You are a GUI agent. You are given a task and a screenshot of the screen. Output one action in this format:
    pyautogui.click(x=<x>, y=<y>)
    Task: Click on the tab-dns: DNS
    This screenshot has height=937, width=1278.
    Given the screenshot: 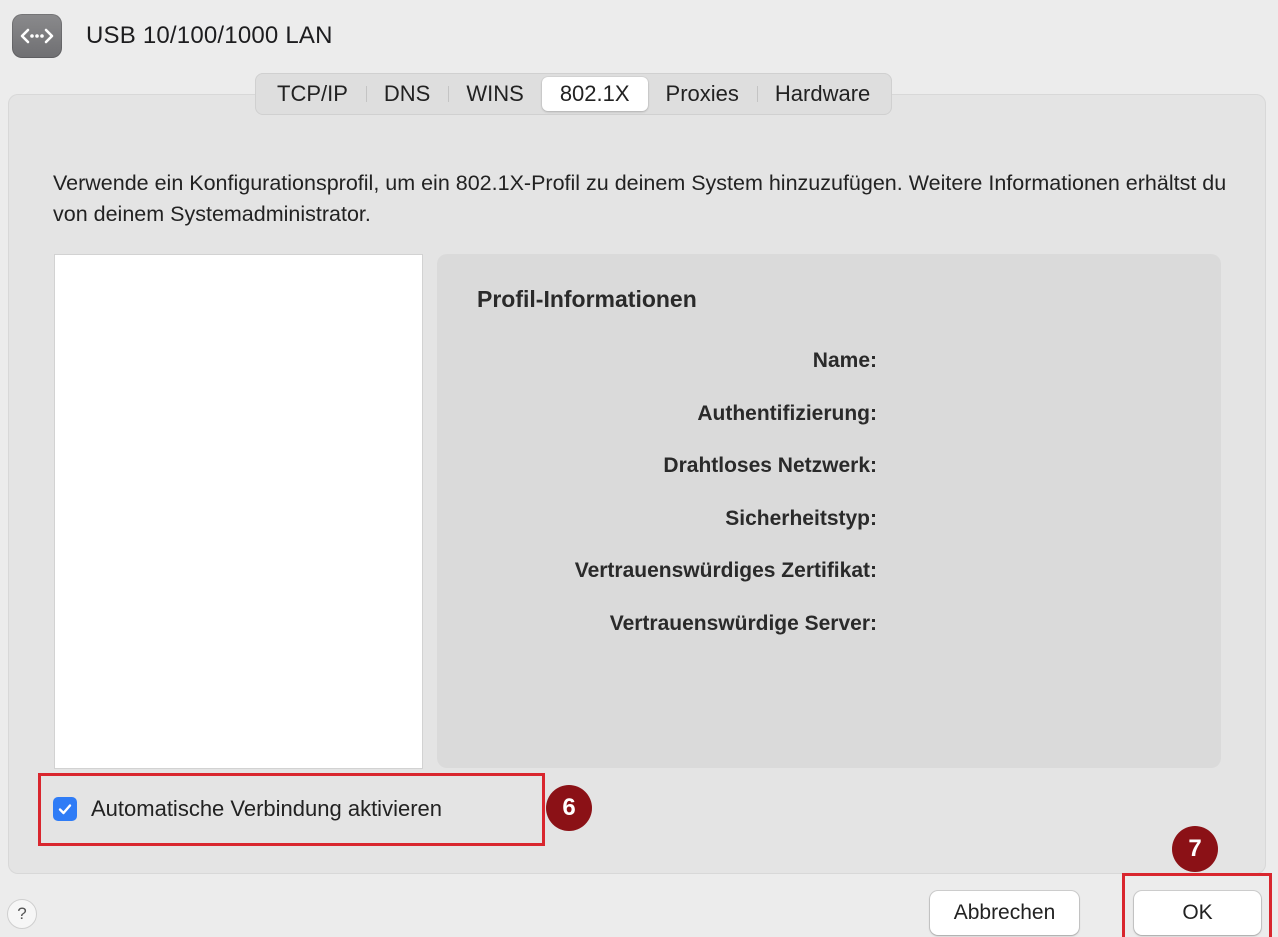 What is the action you would take?
    pyautogui.click(x=406, y=94)
    